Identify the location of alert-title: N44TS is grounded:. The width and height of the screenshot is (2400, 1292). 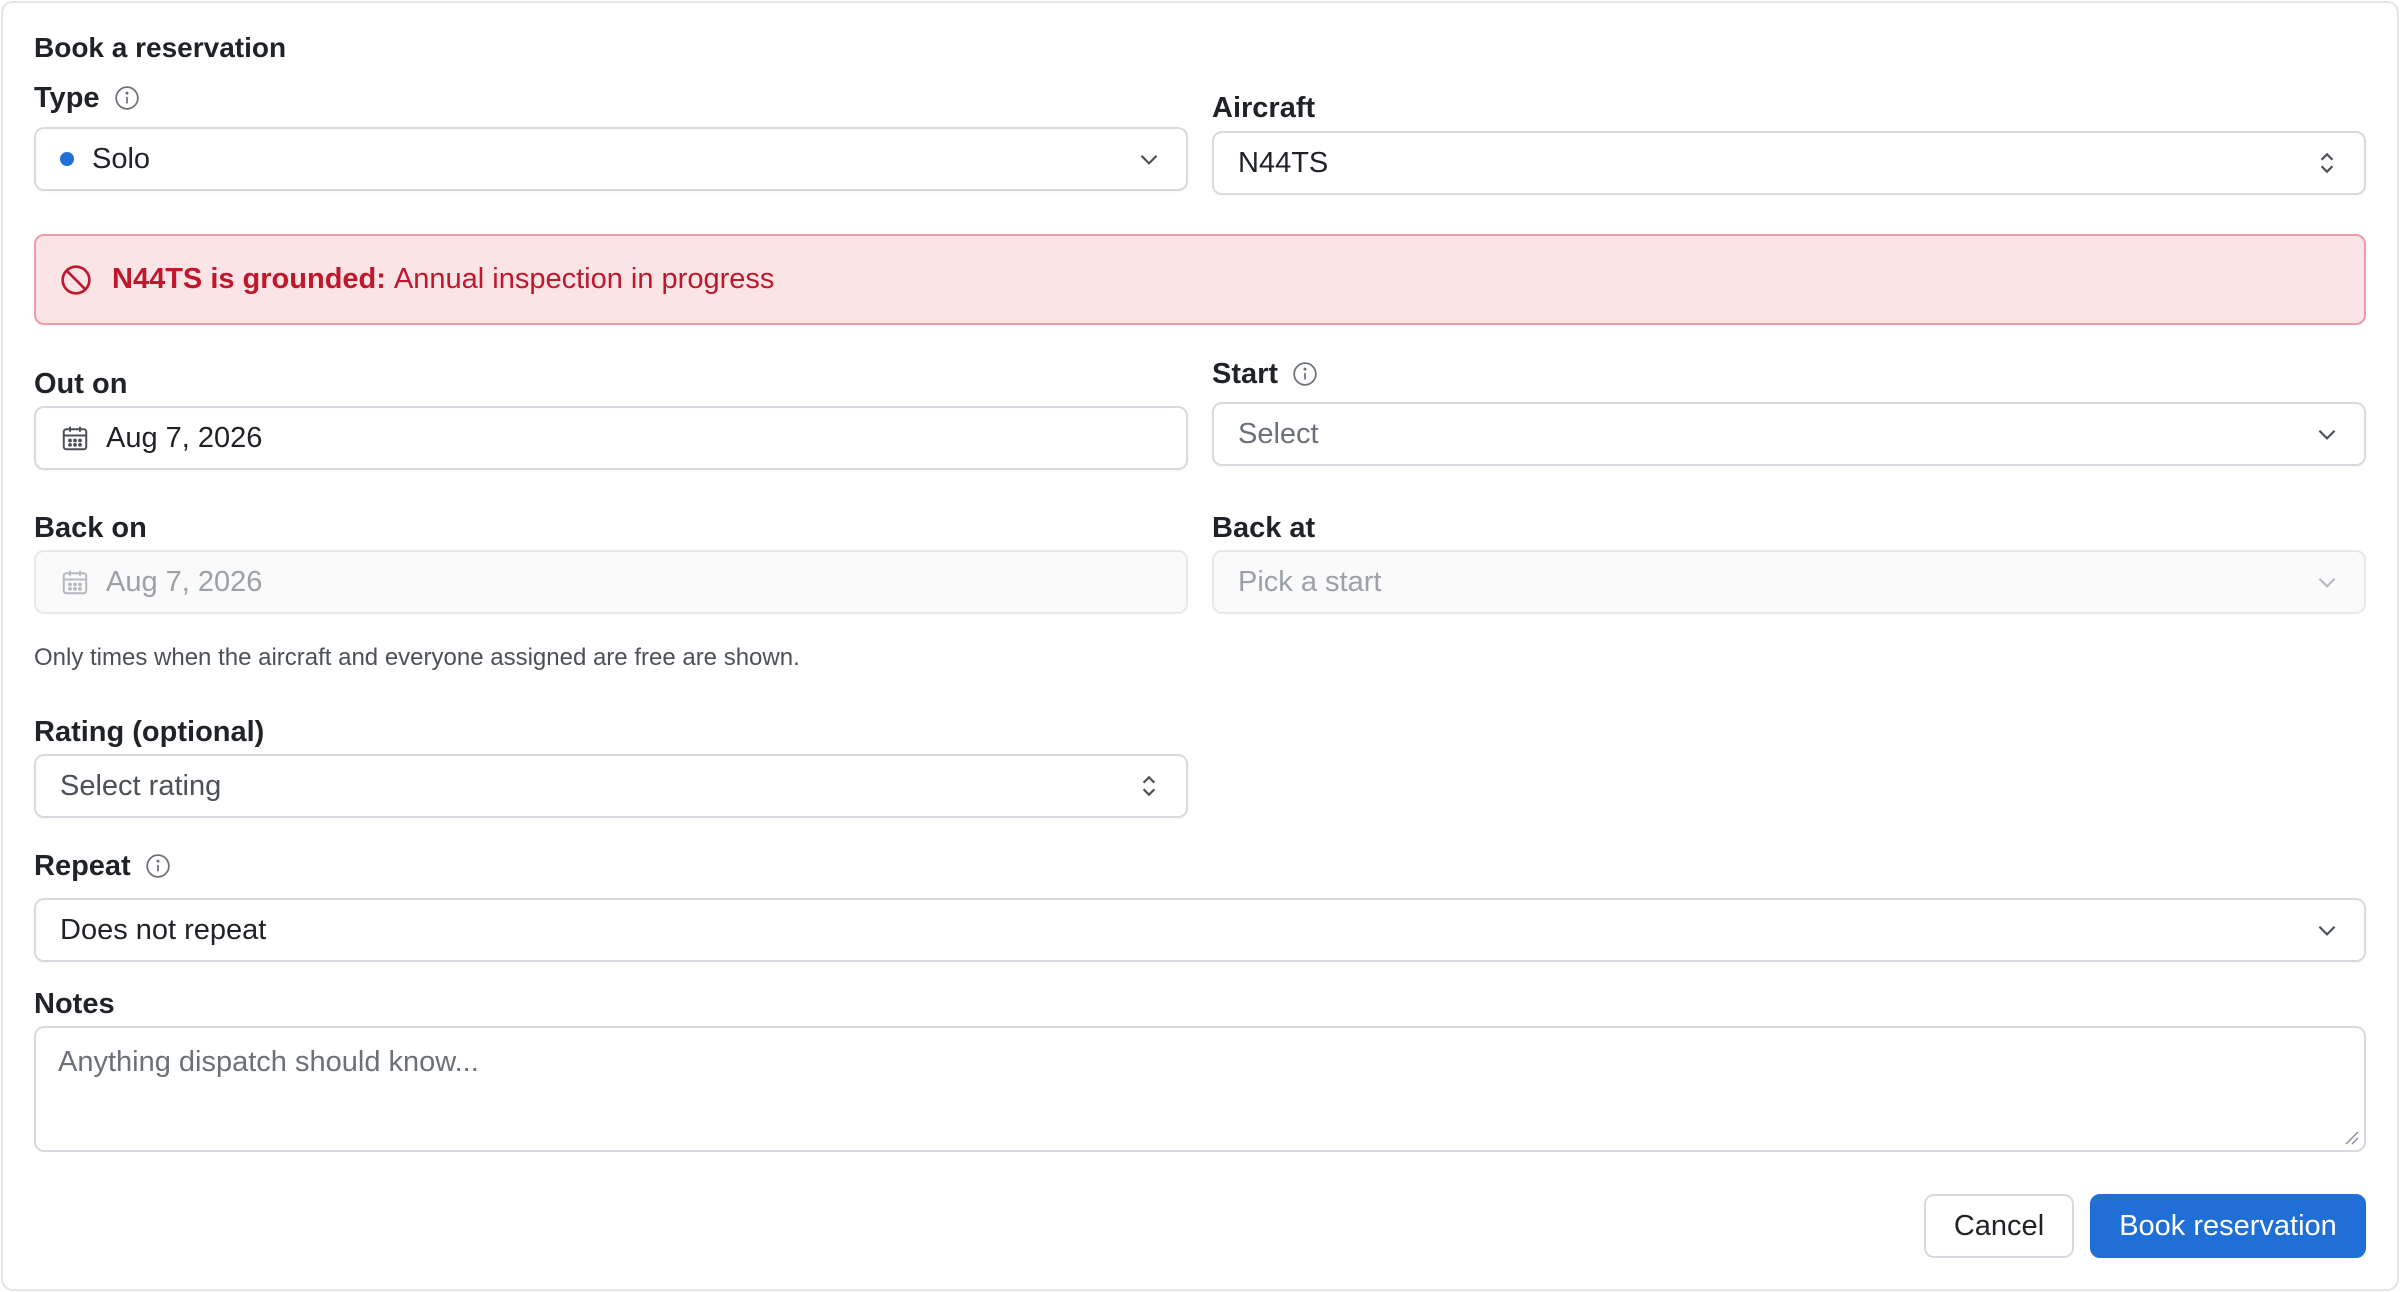
(249, 279).